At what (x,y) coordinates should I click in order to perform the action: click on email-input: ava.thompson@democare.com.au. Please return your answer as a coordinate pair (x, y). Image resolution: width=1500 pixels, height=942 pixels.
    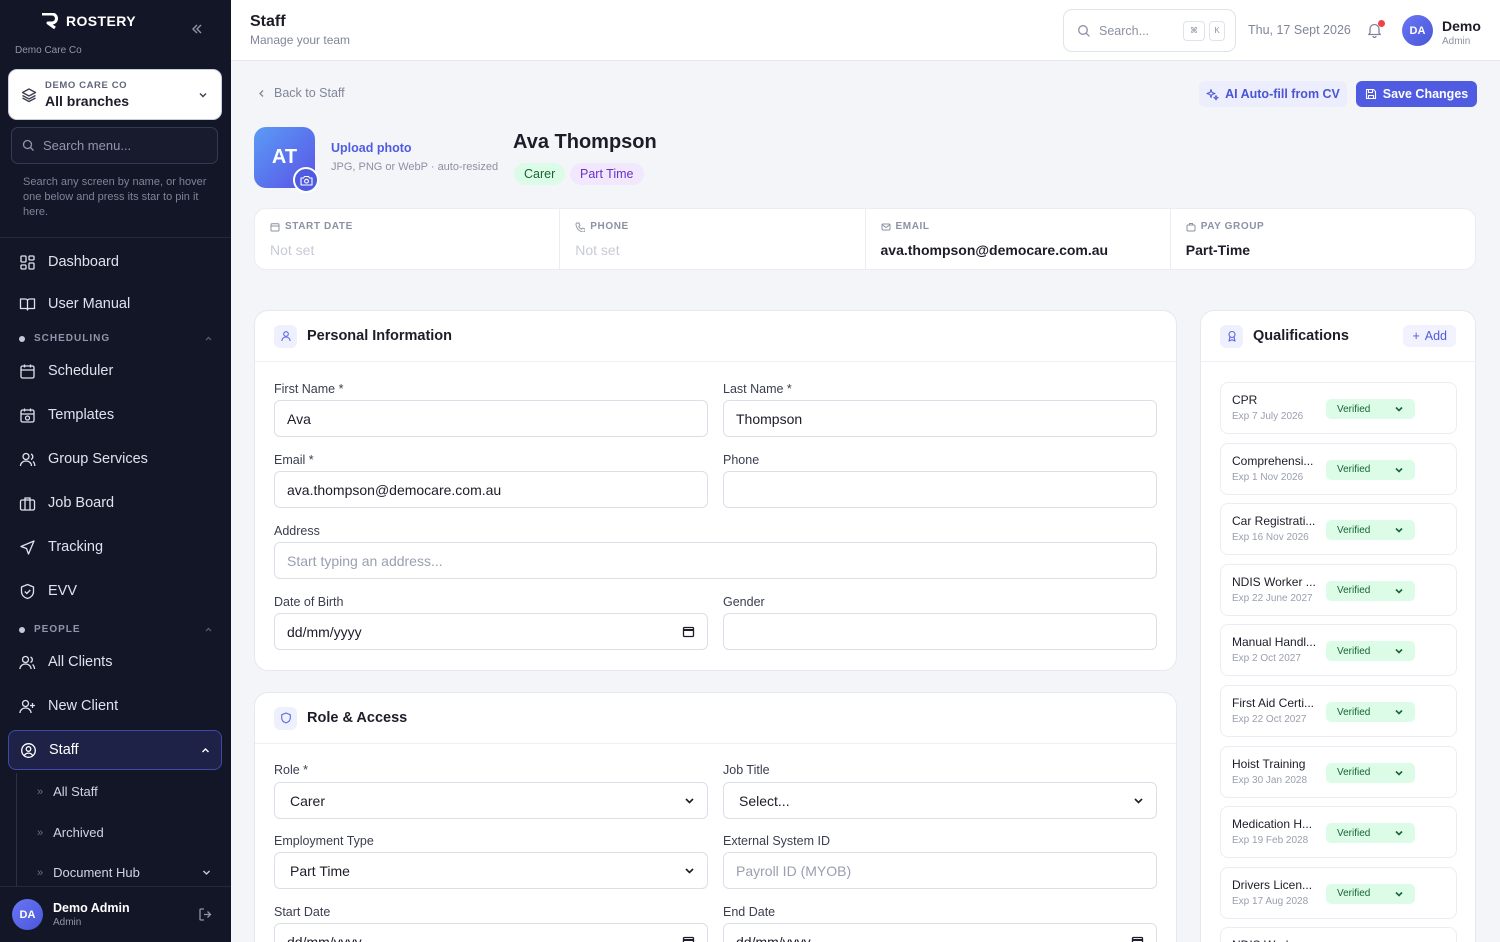
    Looking at the image, I should click on (491, 489).